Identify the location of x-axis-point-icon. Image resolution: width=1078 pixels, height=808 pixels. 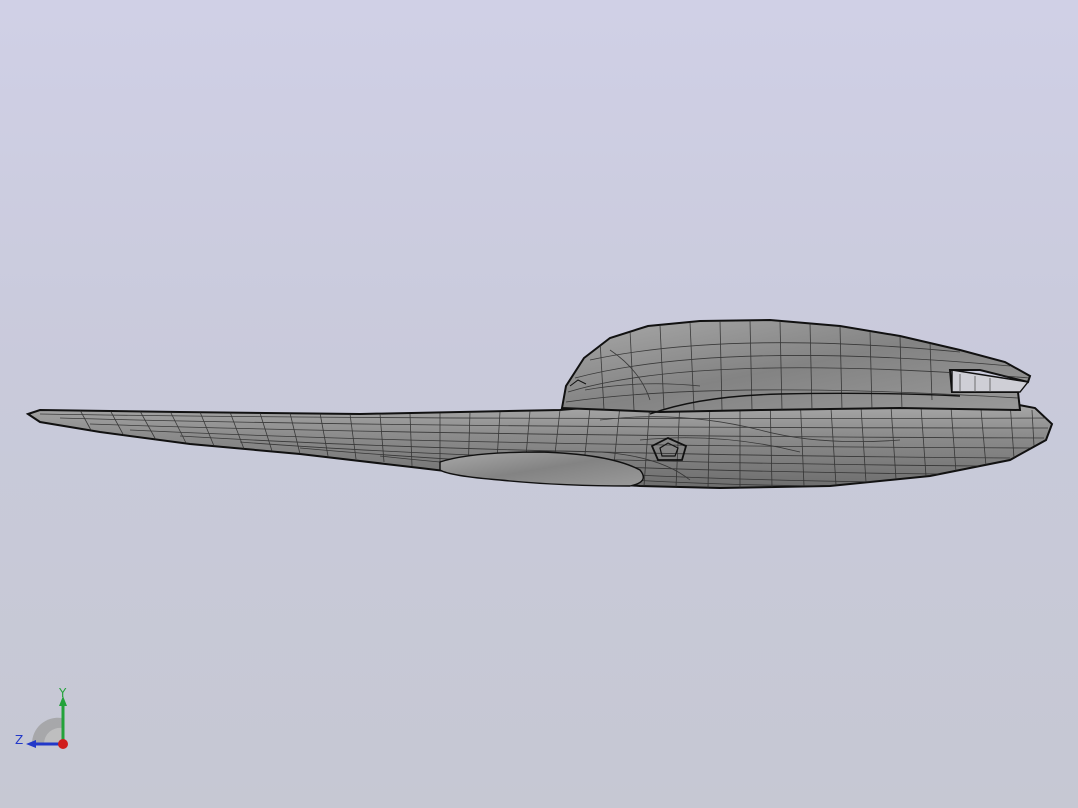
(63, 744).